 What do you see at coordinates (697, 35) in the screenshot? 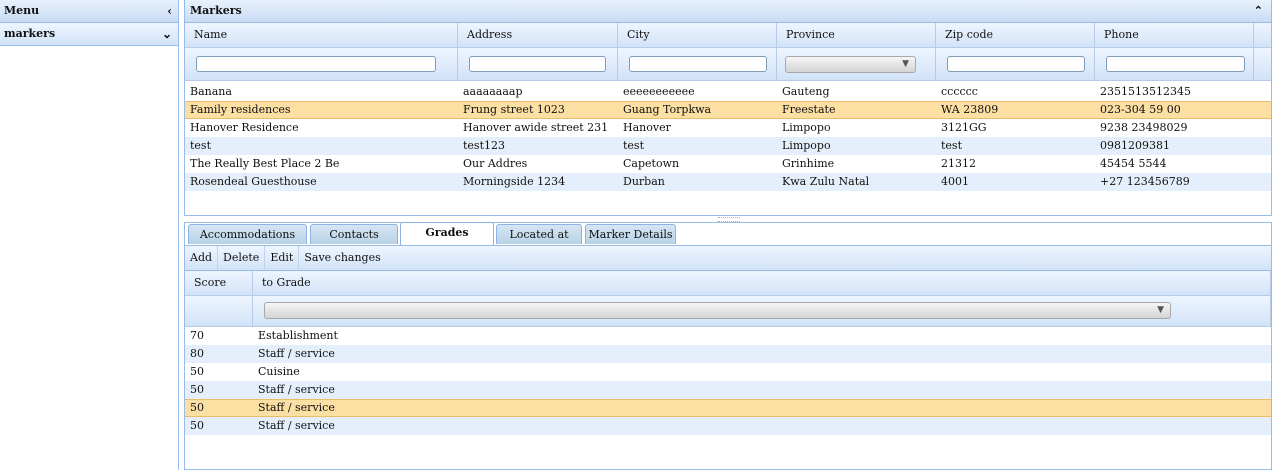
I see `column-header-city: City` at bounding box center [697, 35].